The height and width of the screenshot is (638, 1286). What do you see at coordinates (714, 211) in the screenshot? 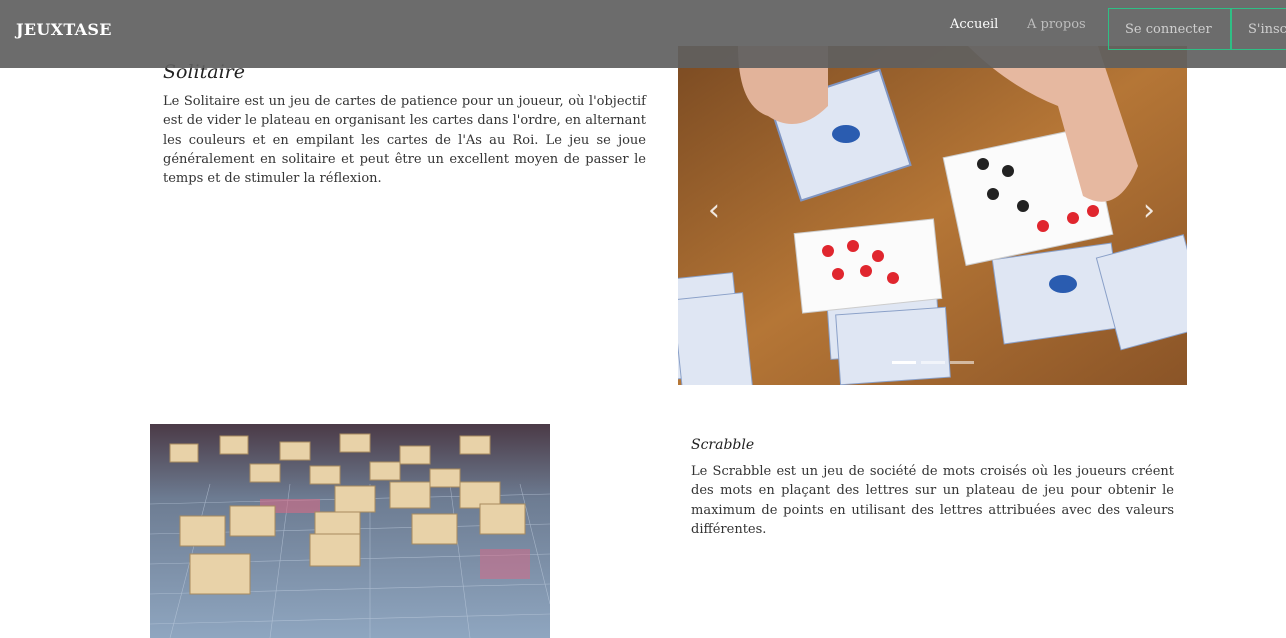
I see `carousel-prev-icon: ‹` at bounding box center [714, 211].